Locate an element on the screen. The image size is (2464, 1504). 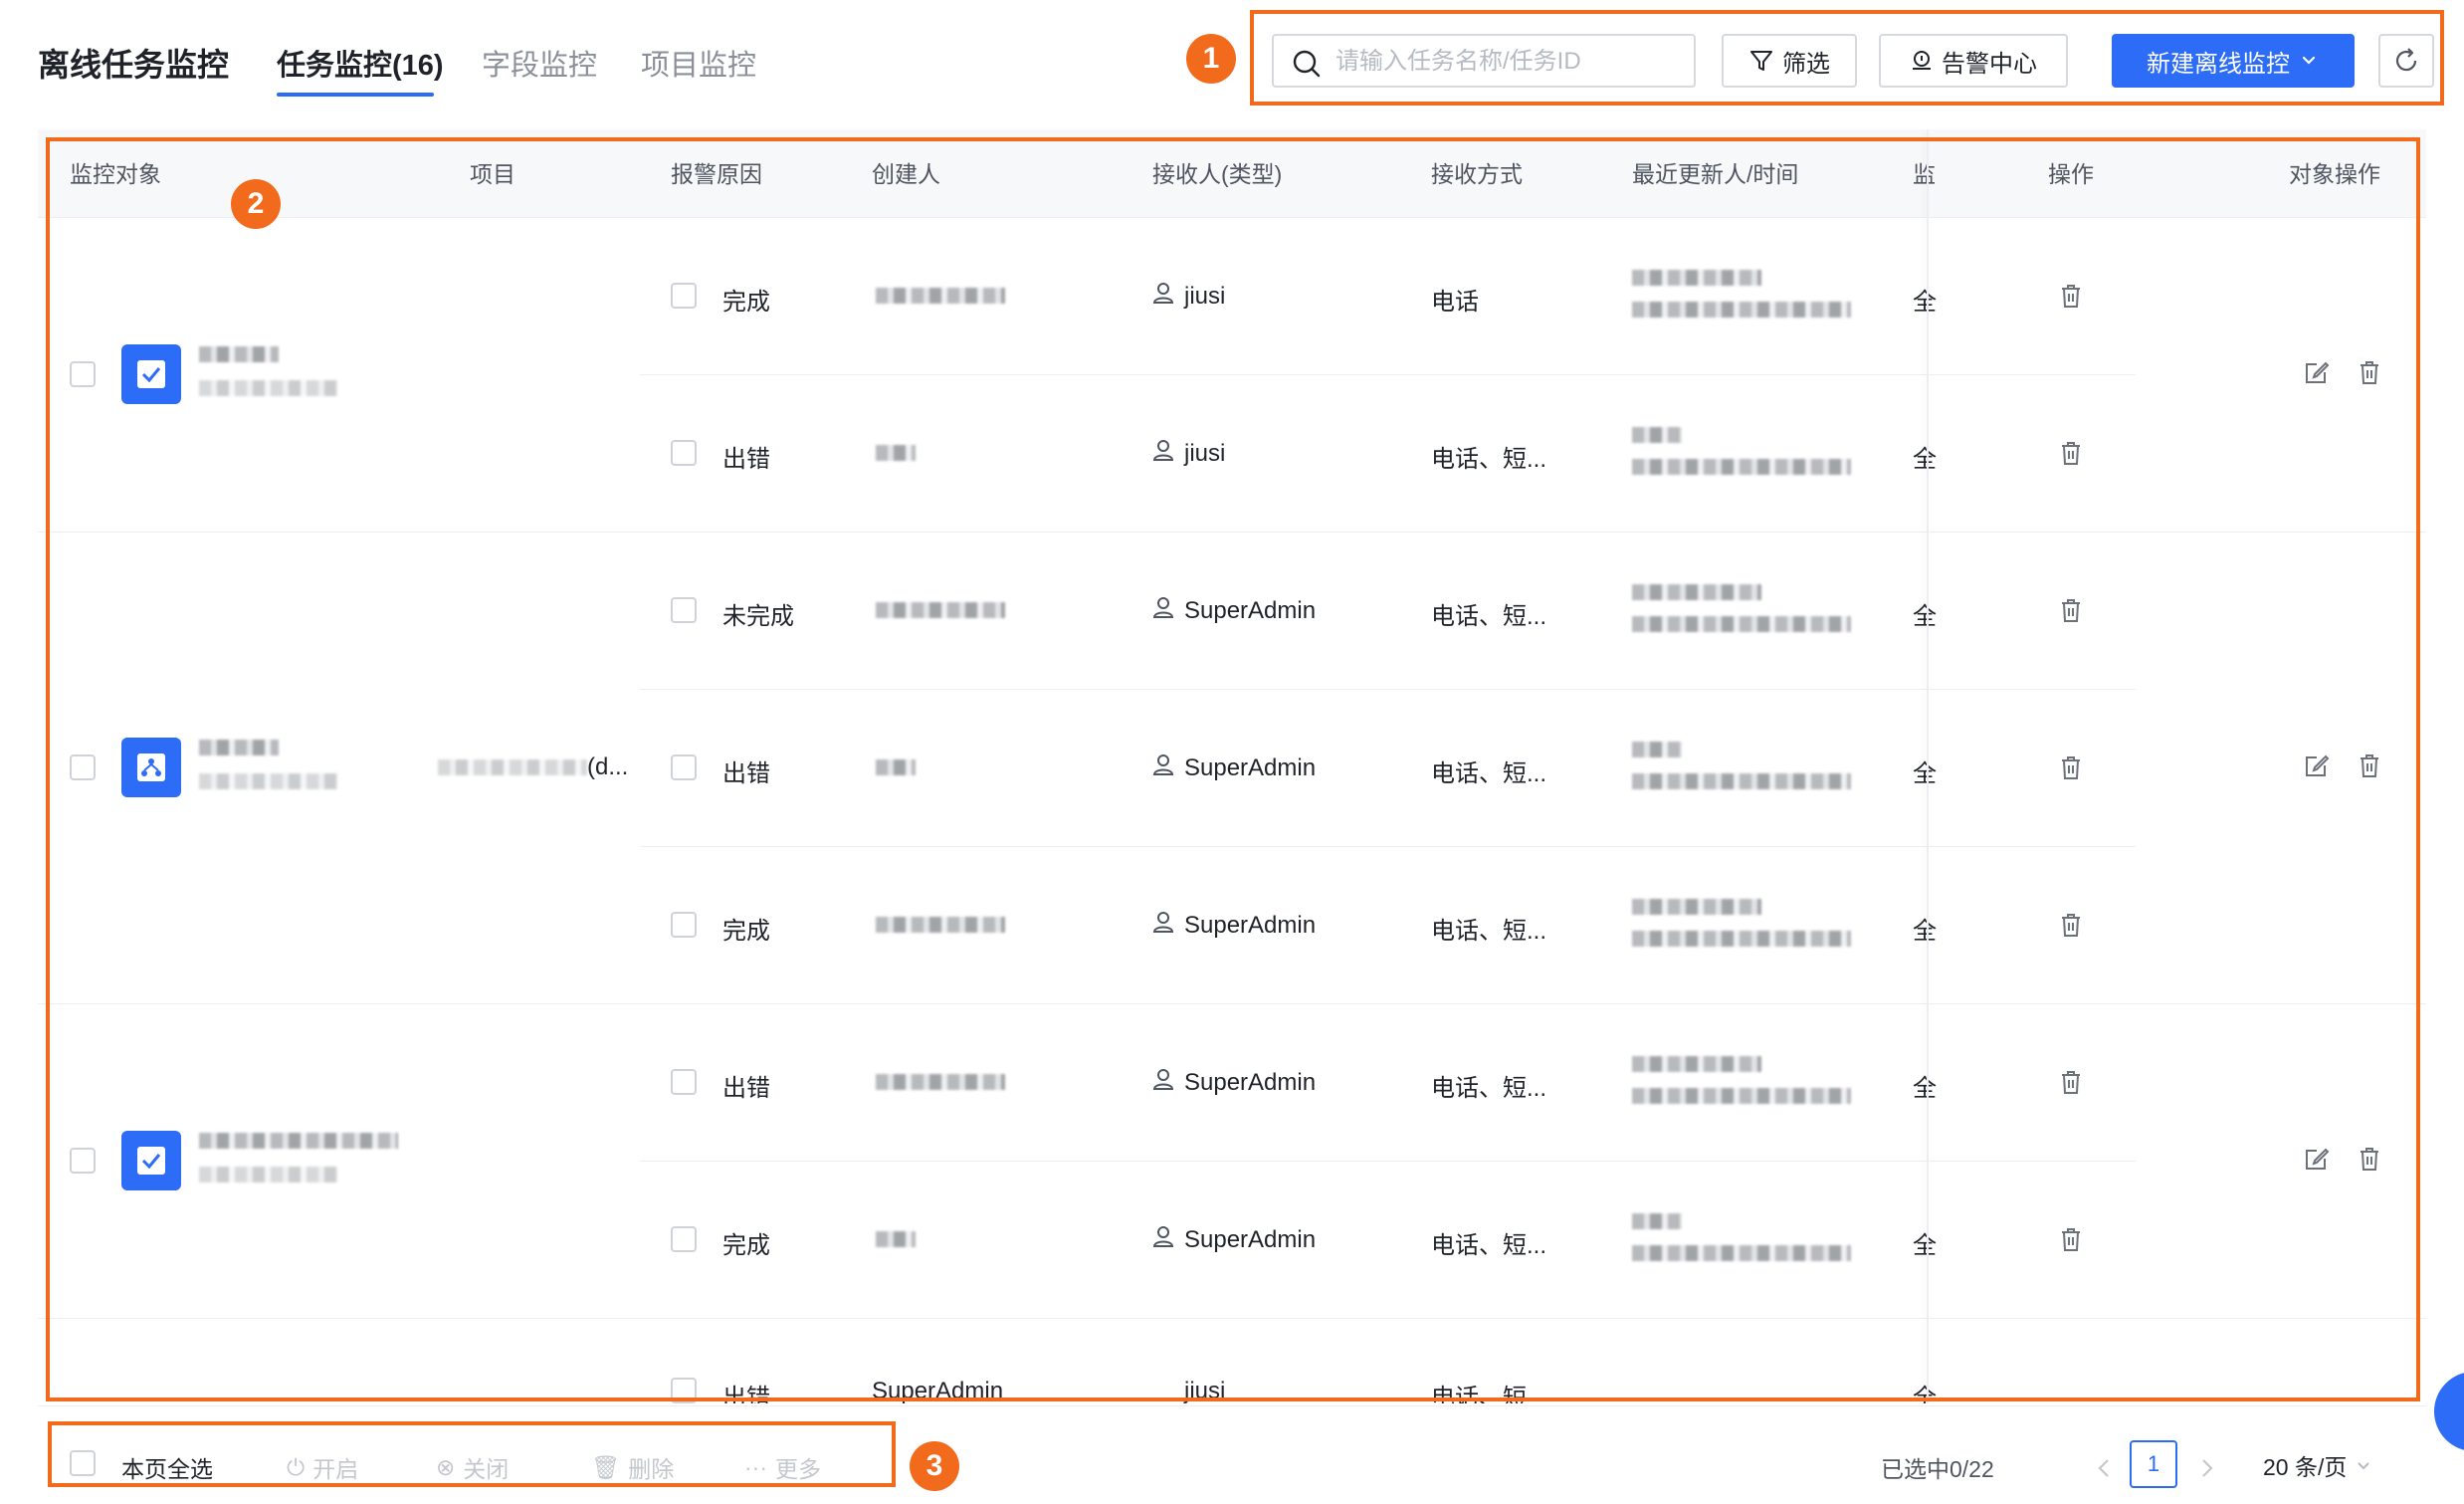
col-project: 项目 is located at coordinates (493, 174).